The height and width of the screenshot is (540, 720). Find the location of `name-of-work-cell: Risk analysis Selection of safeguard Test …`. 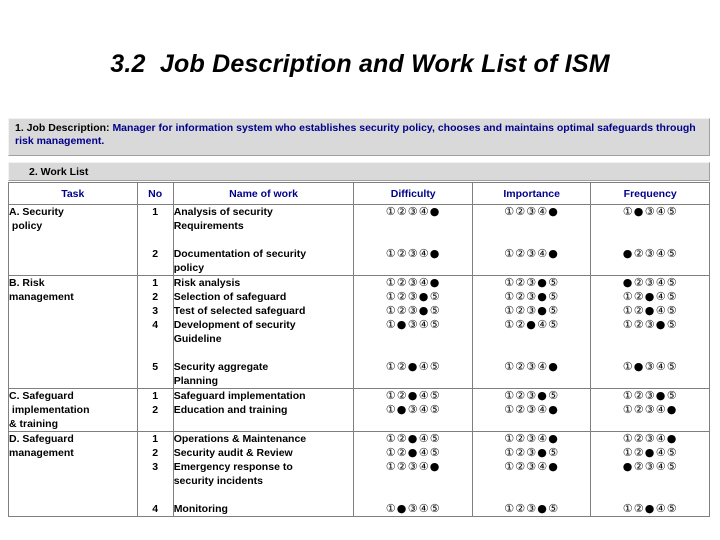

name-of-work-cell: Risk analysis Selection of safeguard Test … is located at coordinates (263, 332).